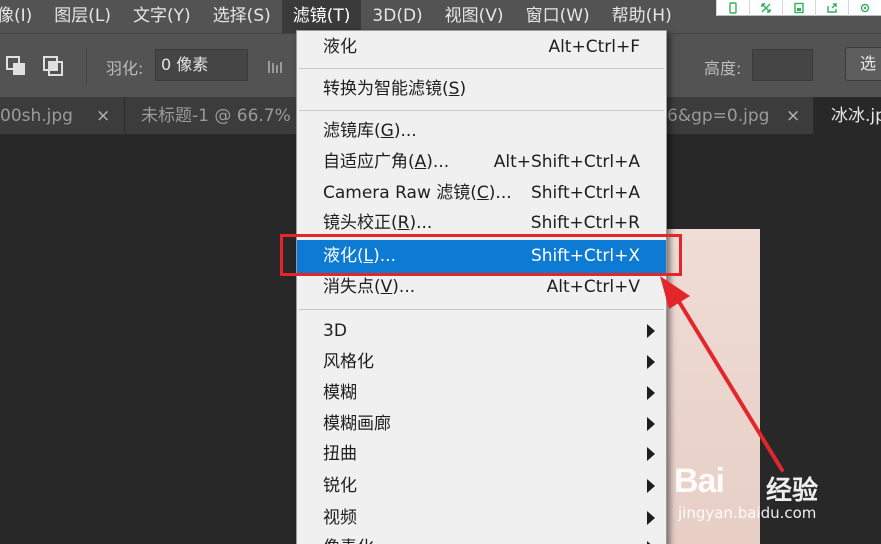 Image resolution: width=881 pixels, height=544 pixels. What do you see at coordinates (481, 424) in the screenshot?
I see `menu-item-blur-gallery: 模糊画廊` at bounding box center [481, 424].